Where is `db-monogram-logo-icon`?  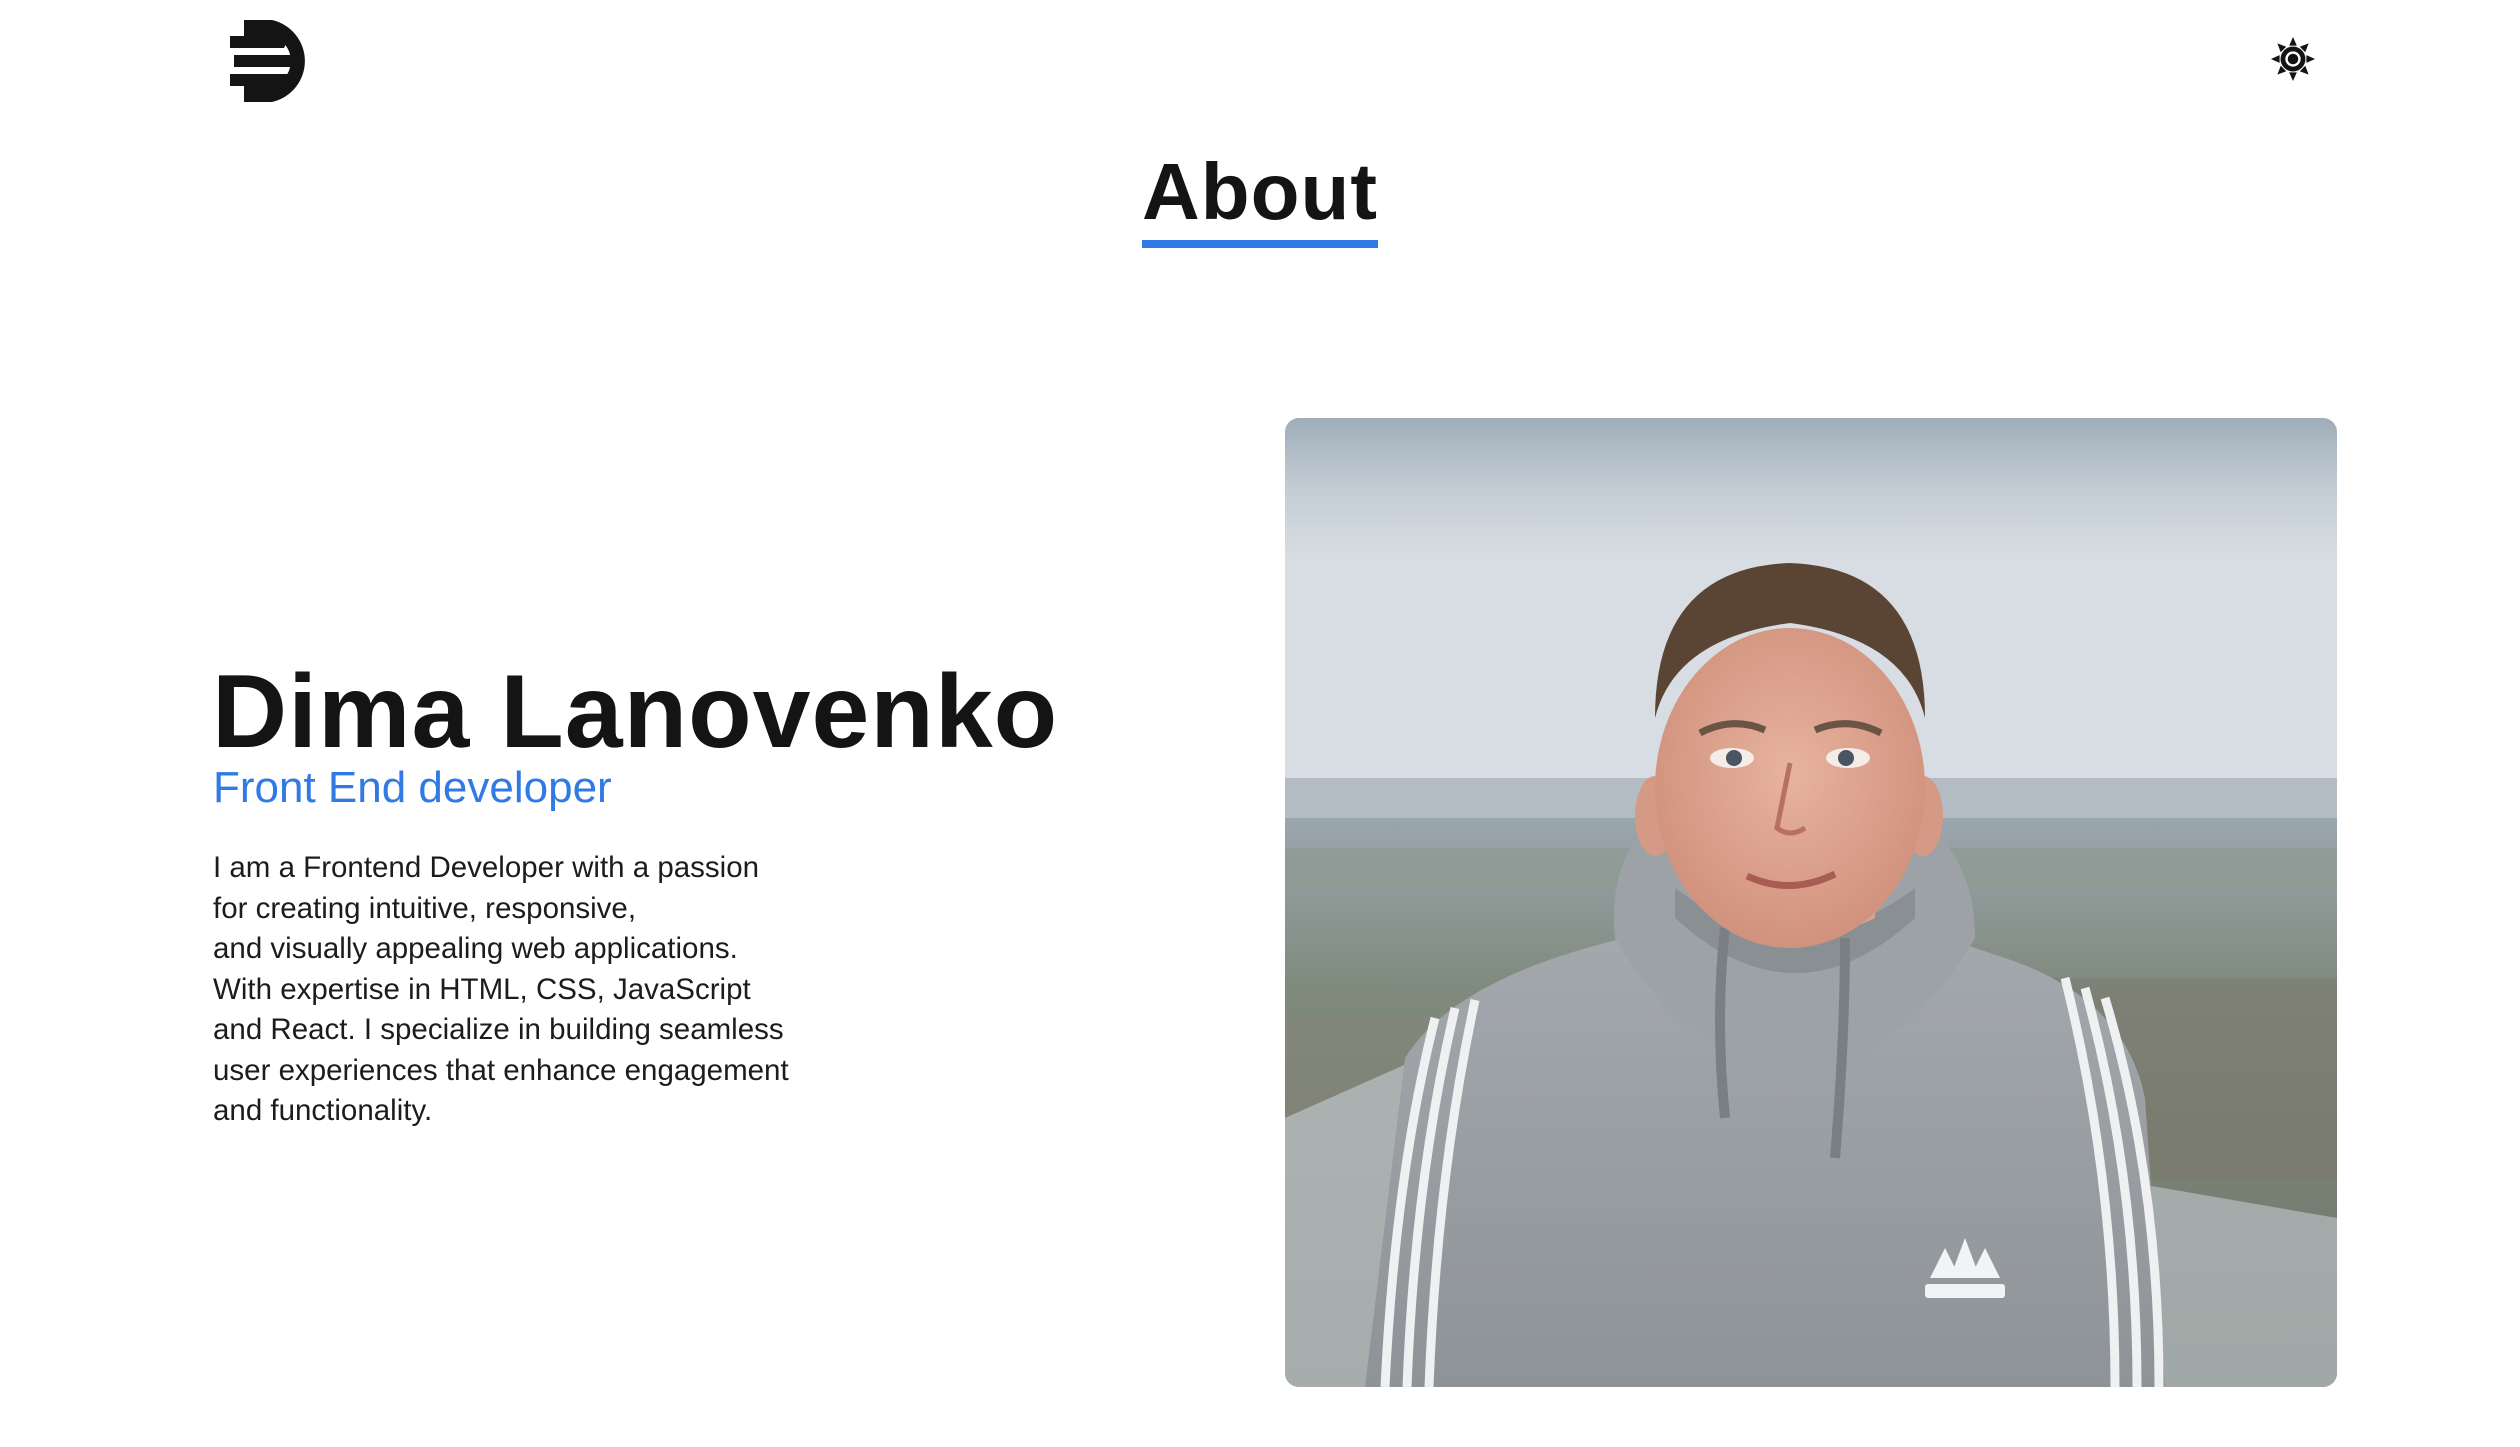
db-monogram-logo-icon is located at coordinates (267, 61).